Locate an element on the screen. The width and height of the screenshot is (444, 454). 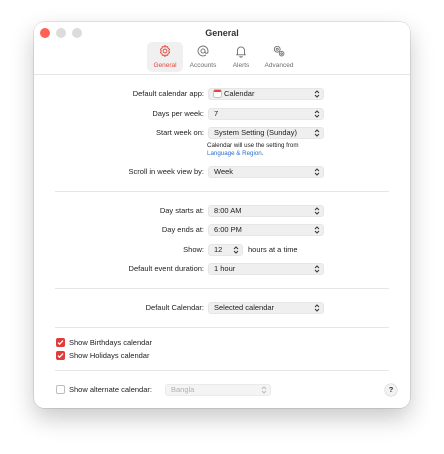
toolbar-divider is located at coordinates (222, 74).